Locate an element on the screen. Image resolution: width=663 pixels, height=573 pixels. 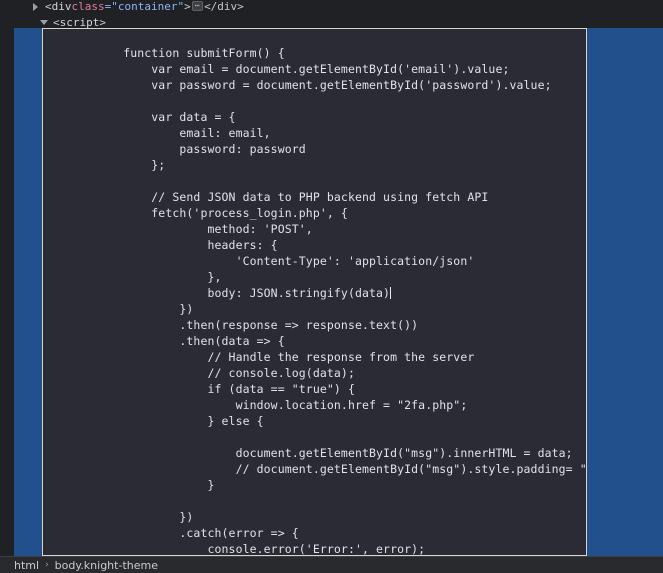
breadcrumb-item-html: html is located at coordinates (26, 565).